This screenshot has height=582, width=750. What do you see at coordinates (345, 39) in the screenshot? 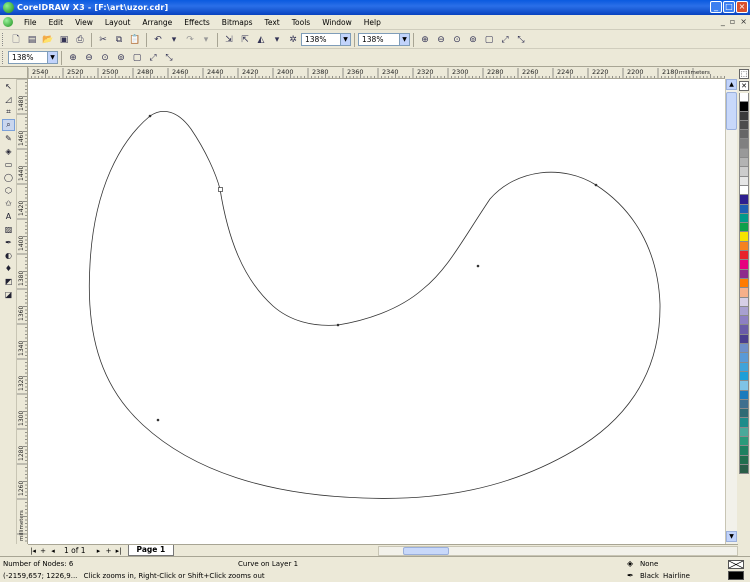
I see `chevron-down-icon: ▼` at bounding box center [345, 39].